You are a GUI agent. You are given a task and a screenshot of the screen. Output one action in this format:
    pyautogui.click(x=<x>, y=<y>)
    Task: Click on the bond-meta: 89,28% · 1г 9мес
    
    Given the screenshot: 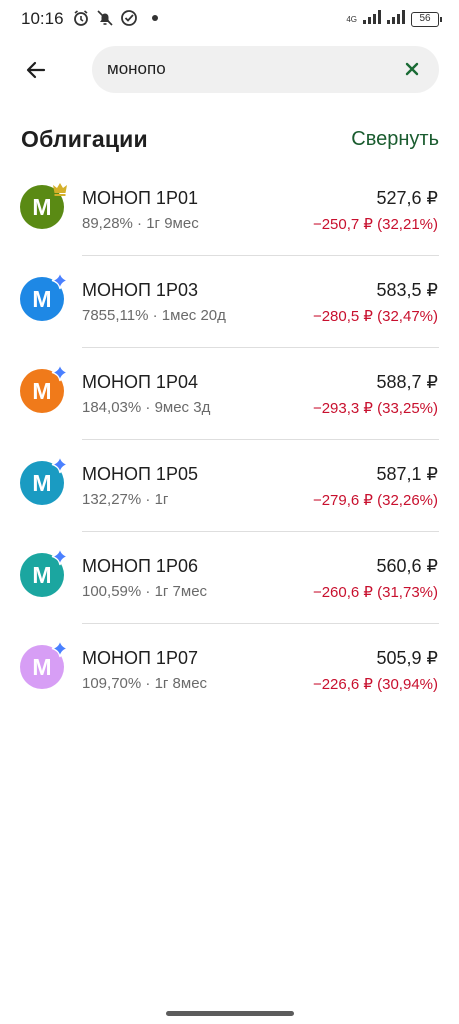 What is the action you would take?
    pyautogui.click(x=140, y=223)
    